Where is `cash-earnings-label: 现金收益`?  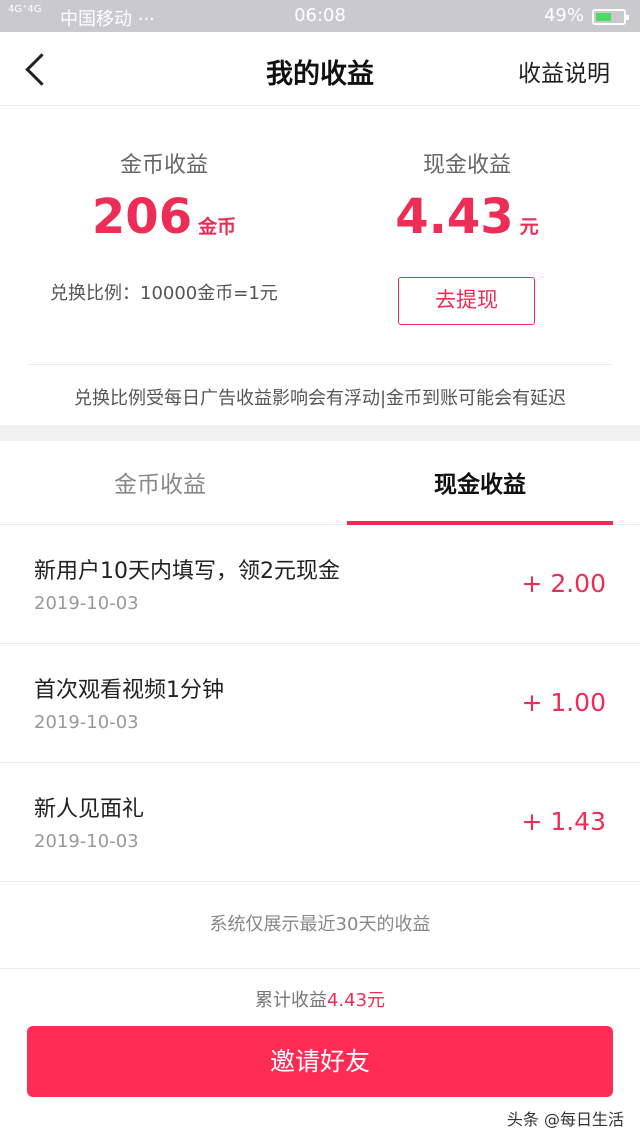 cash-earnings-label: 现金收益 is located at coordinates (466, 165).